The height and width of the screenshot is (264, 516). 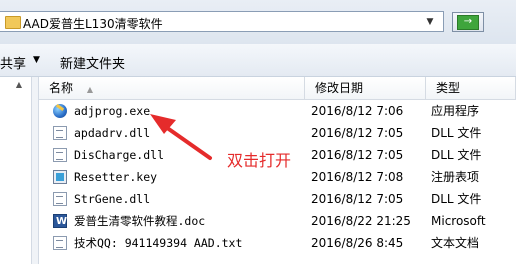 I want to click on folder-icon, so click(x=13, y=22).